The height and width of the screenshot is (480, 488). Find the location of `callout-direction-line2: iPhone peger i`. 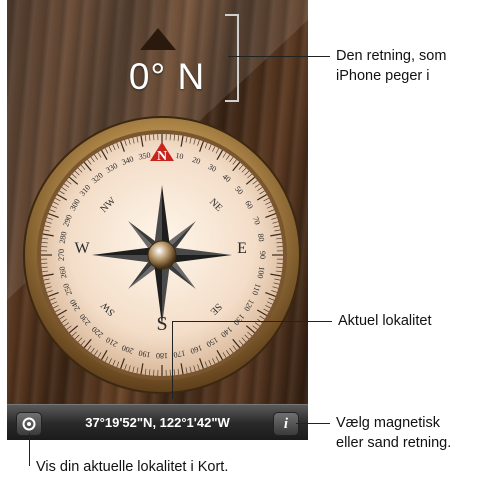

callout-direction-line2: iPhone peger i is located at coordinates (383, 76).